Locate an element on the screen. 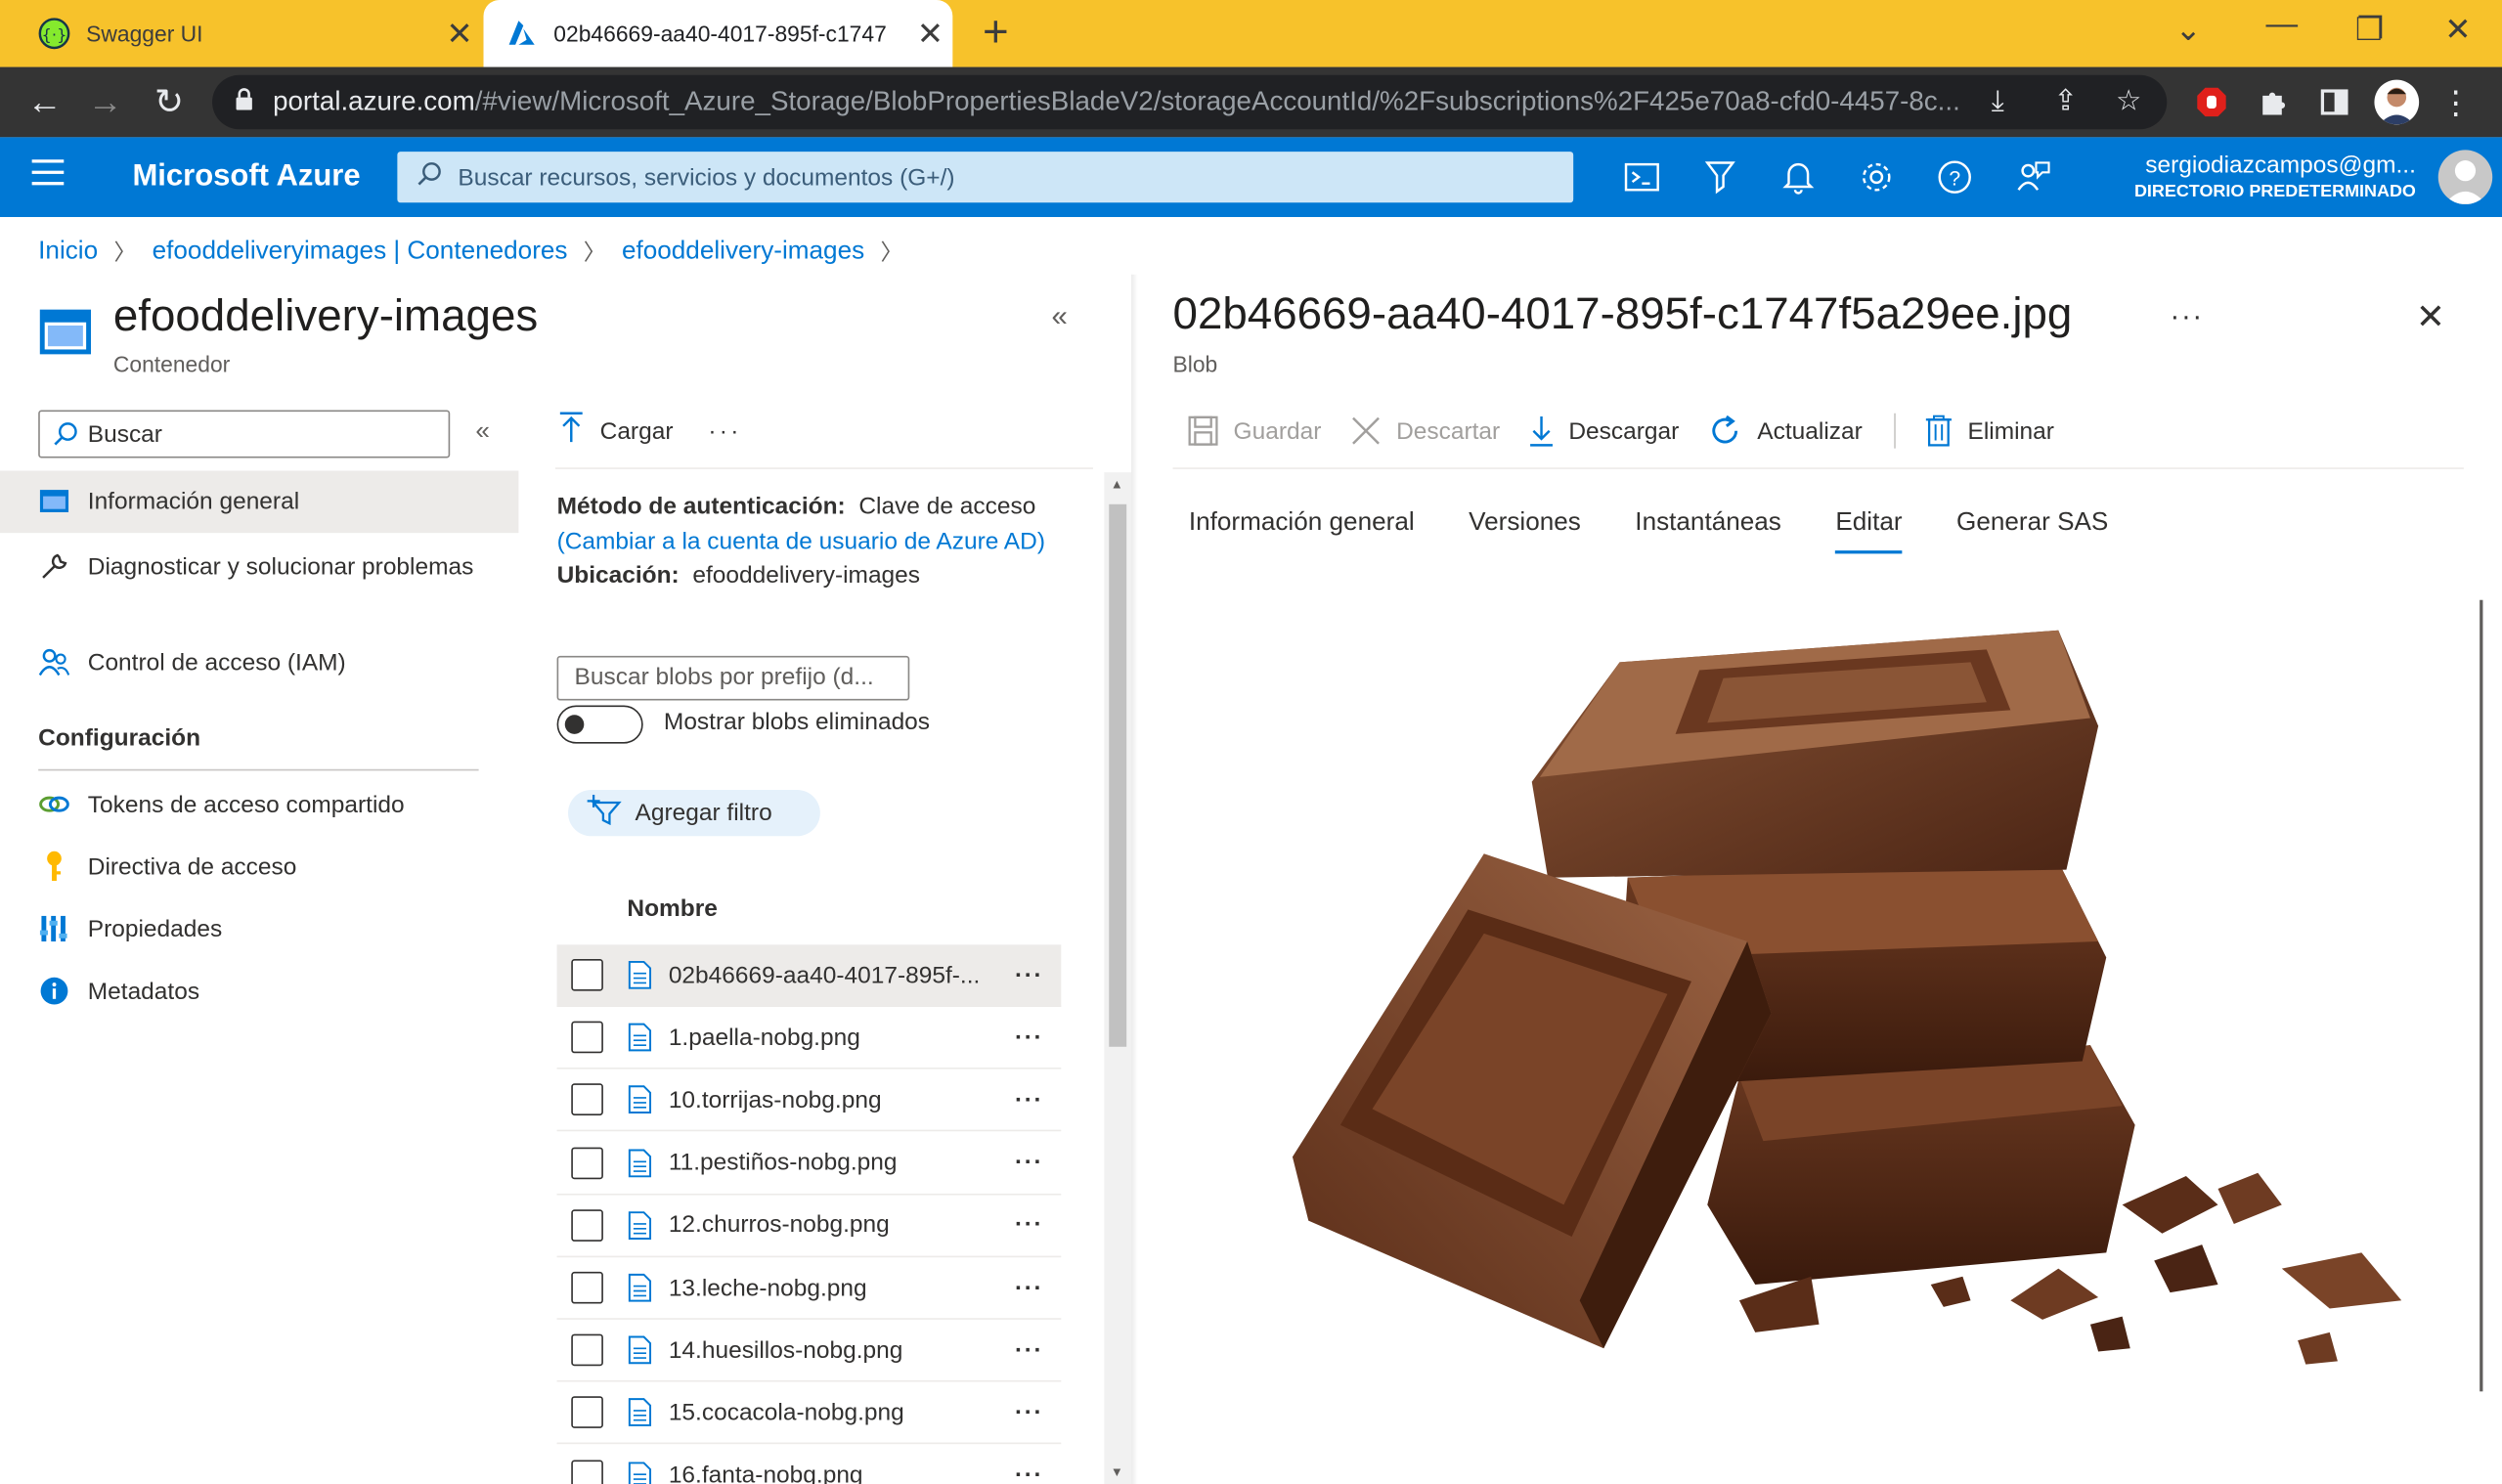  table-row: 14.huesillos-nobg.png ··· is located at coordinates (809, 1351).